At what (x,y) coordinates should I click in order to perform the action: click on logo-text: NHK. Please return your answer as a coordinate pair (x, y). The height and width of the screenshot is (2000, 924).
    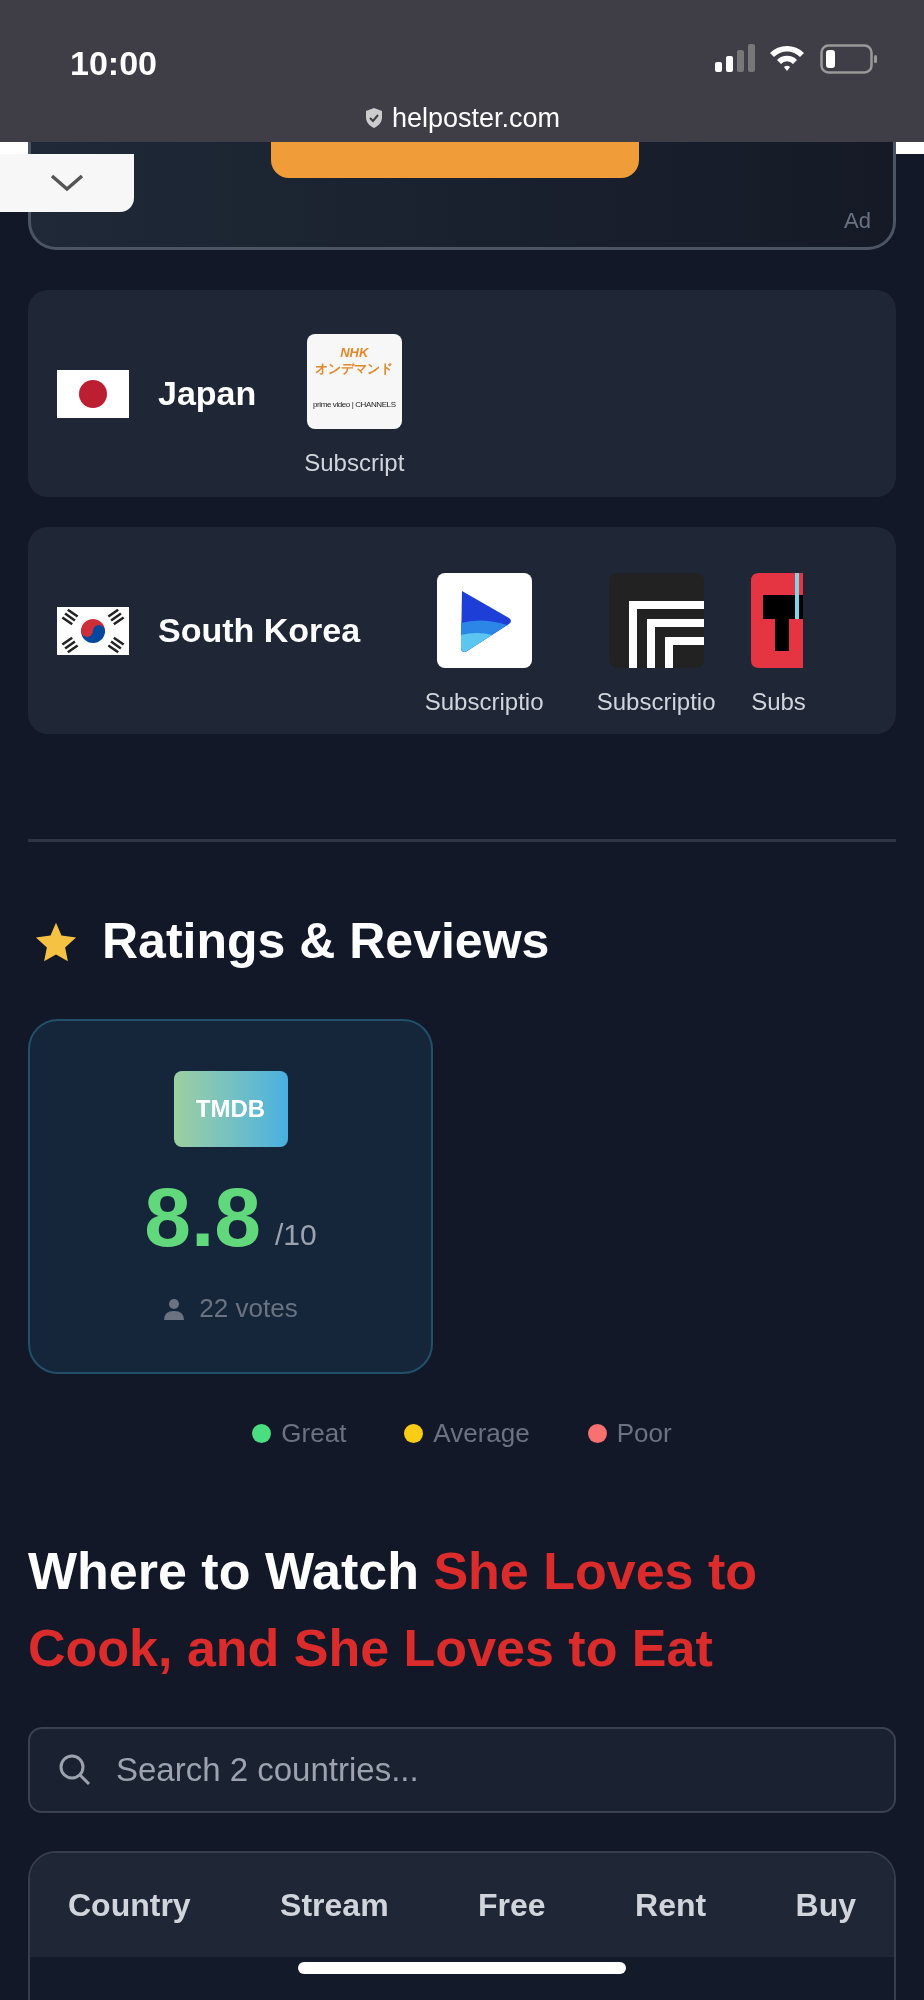
    Looking at the image, I should click on (354, 352).